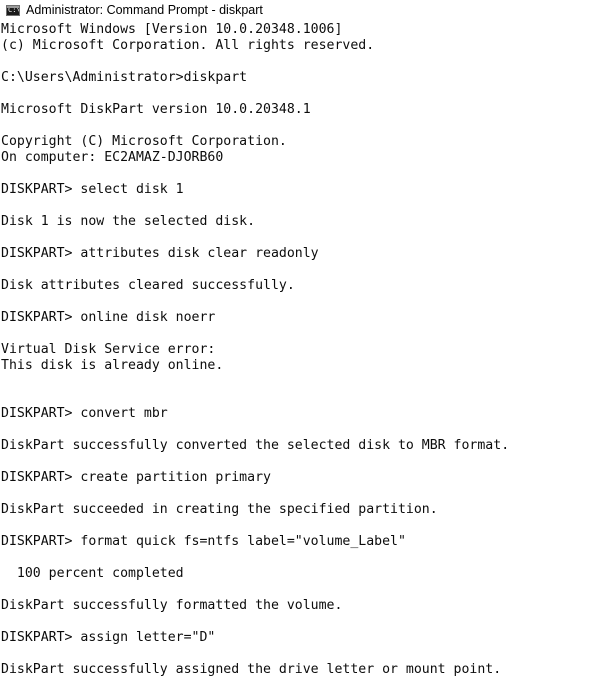 Image resolution: width=593 pixels, height=684 pixels. Describe the element at coordinates (124, 77) in the screenshot. I see `console-line-diskpart-command: C:\Users\Administrator>diskpart` at that location.